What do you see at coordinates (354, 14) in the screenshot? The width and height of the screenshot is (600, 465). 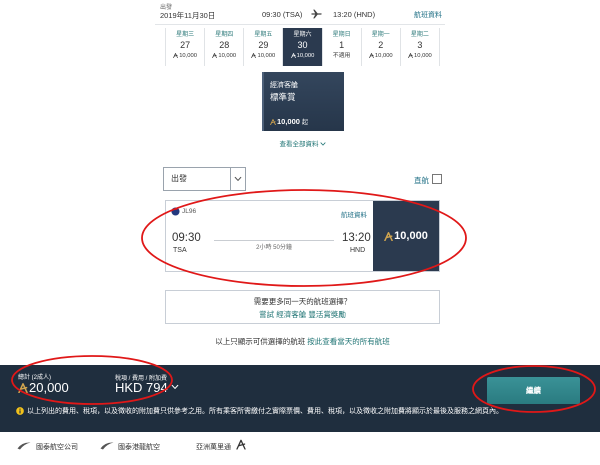 I see `header-arrive-time: 13:20 (HND)` at bounding box center [354, 14].